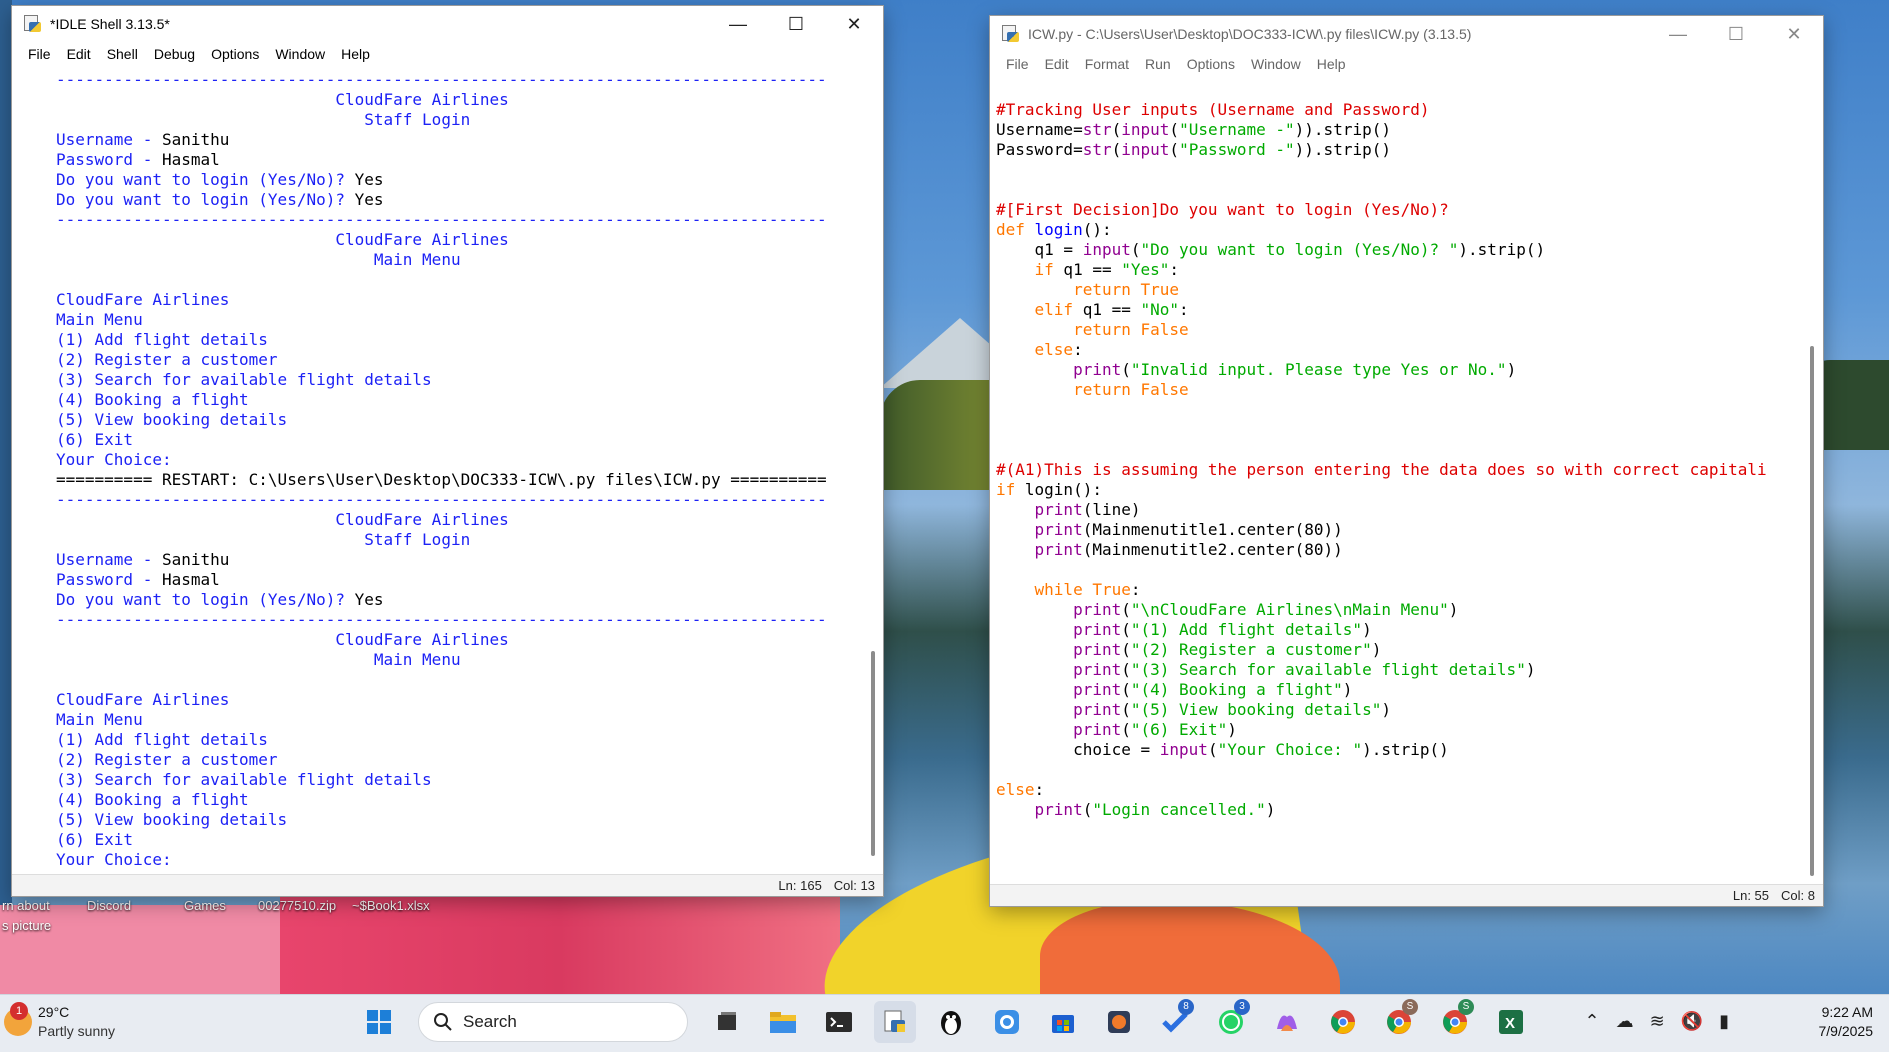 The image size is (1889, 1052). What do you see at coordinates (447, 54) in the screenshot?
I see `shell-menubar: File Edit Shell Debug Options Window Help` at bounding box center [447, 54].